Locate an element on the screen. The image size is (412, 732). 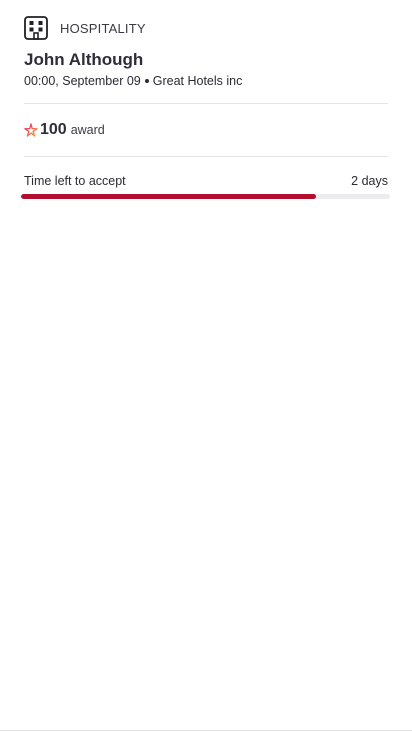
divider is located at coordinates (206, 156).